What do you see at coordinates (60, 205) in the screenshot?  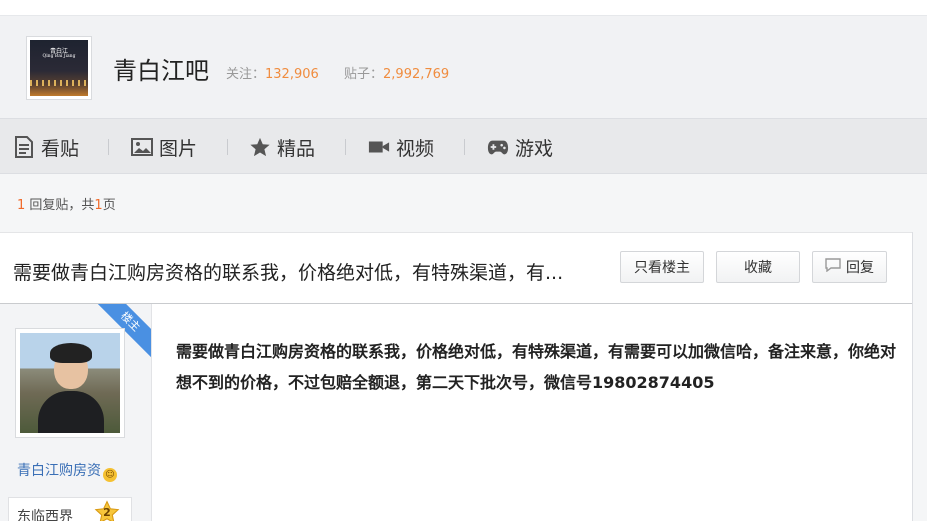 I see `reply-text: 回复贴，共` at bounding box center [60, 205].